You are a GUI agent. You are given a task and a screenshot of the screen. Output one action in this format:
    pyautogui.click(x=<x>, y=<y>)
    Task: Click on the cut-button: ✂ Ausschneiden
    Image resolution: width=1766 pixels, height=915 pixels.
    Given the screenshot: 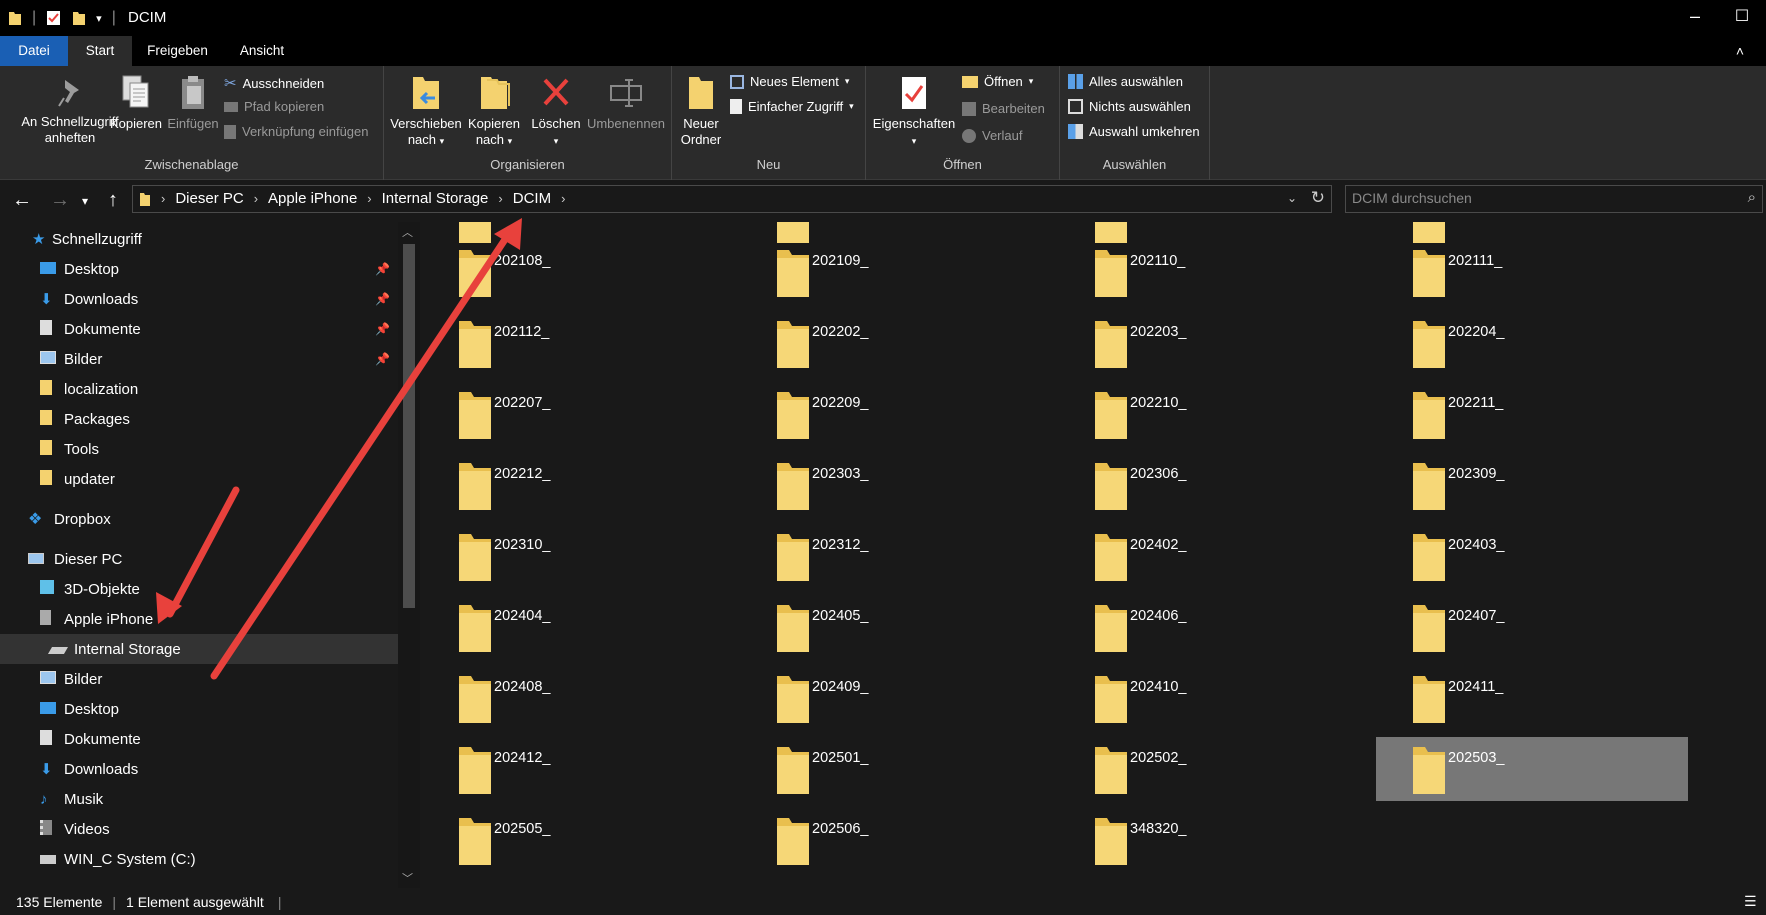 What is the action you would take?
    pyautogui.click(x=274, y=83)
    